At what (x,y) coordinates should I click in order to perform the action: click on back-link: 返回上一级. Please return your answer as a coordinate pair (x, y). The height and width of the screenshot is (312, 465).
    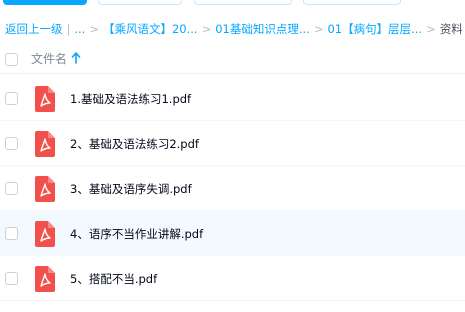
    Looking at the image, I should click on (34, 29).